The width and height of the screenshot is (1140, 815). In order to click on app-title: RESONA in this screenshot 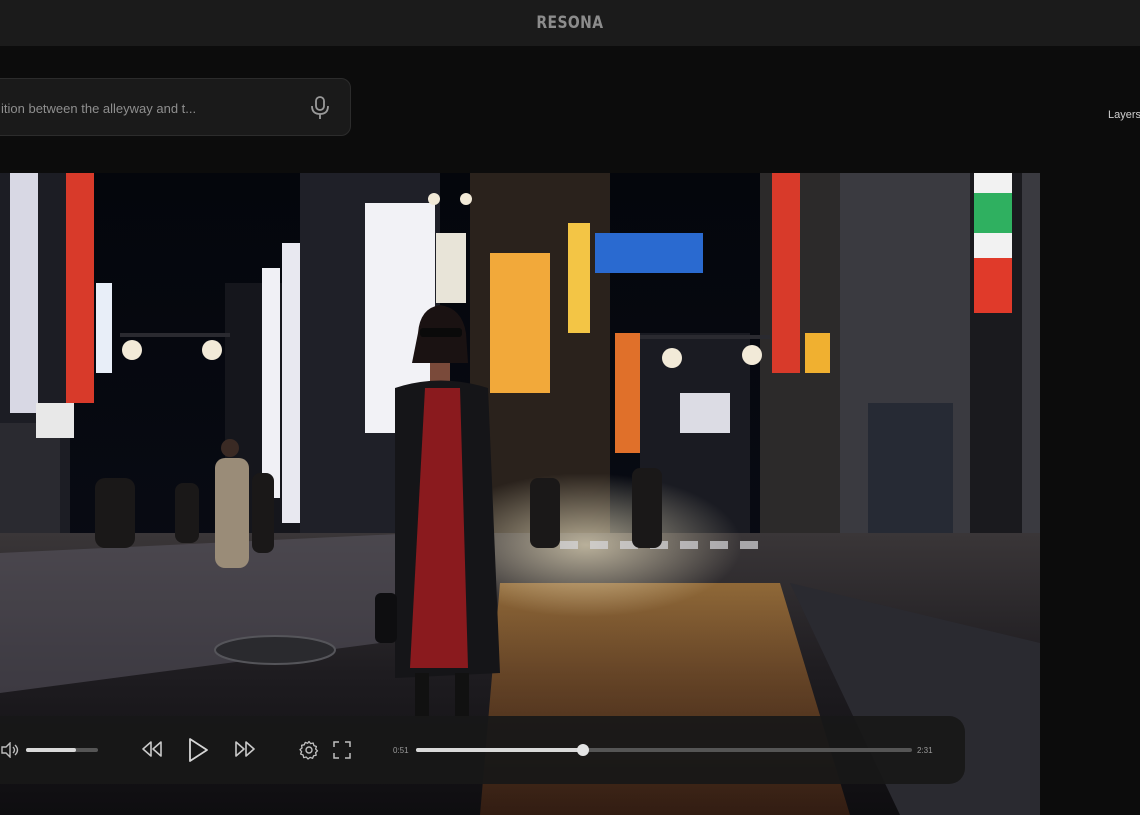, I will do `click(570, 23)`.